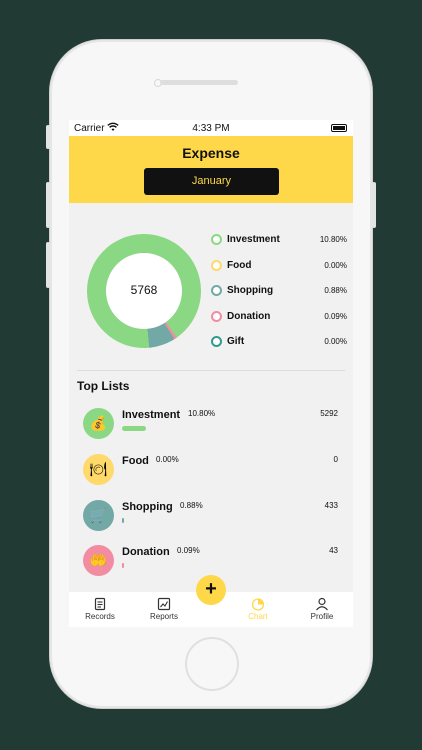  What do you see at coordinates (249, 316) in the screenshot?
I see `legend-label: Donation` at bounding box center [249, 316].